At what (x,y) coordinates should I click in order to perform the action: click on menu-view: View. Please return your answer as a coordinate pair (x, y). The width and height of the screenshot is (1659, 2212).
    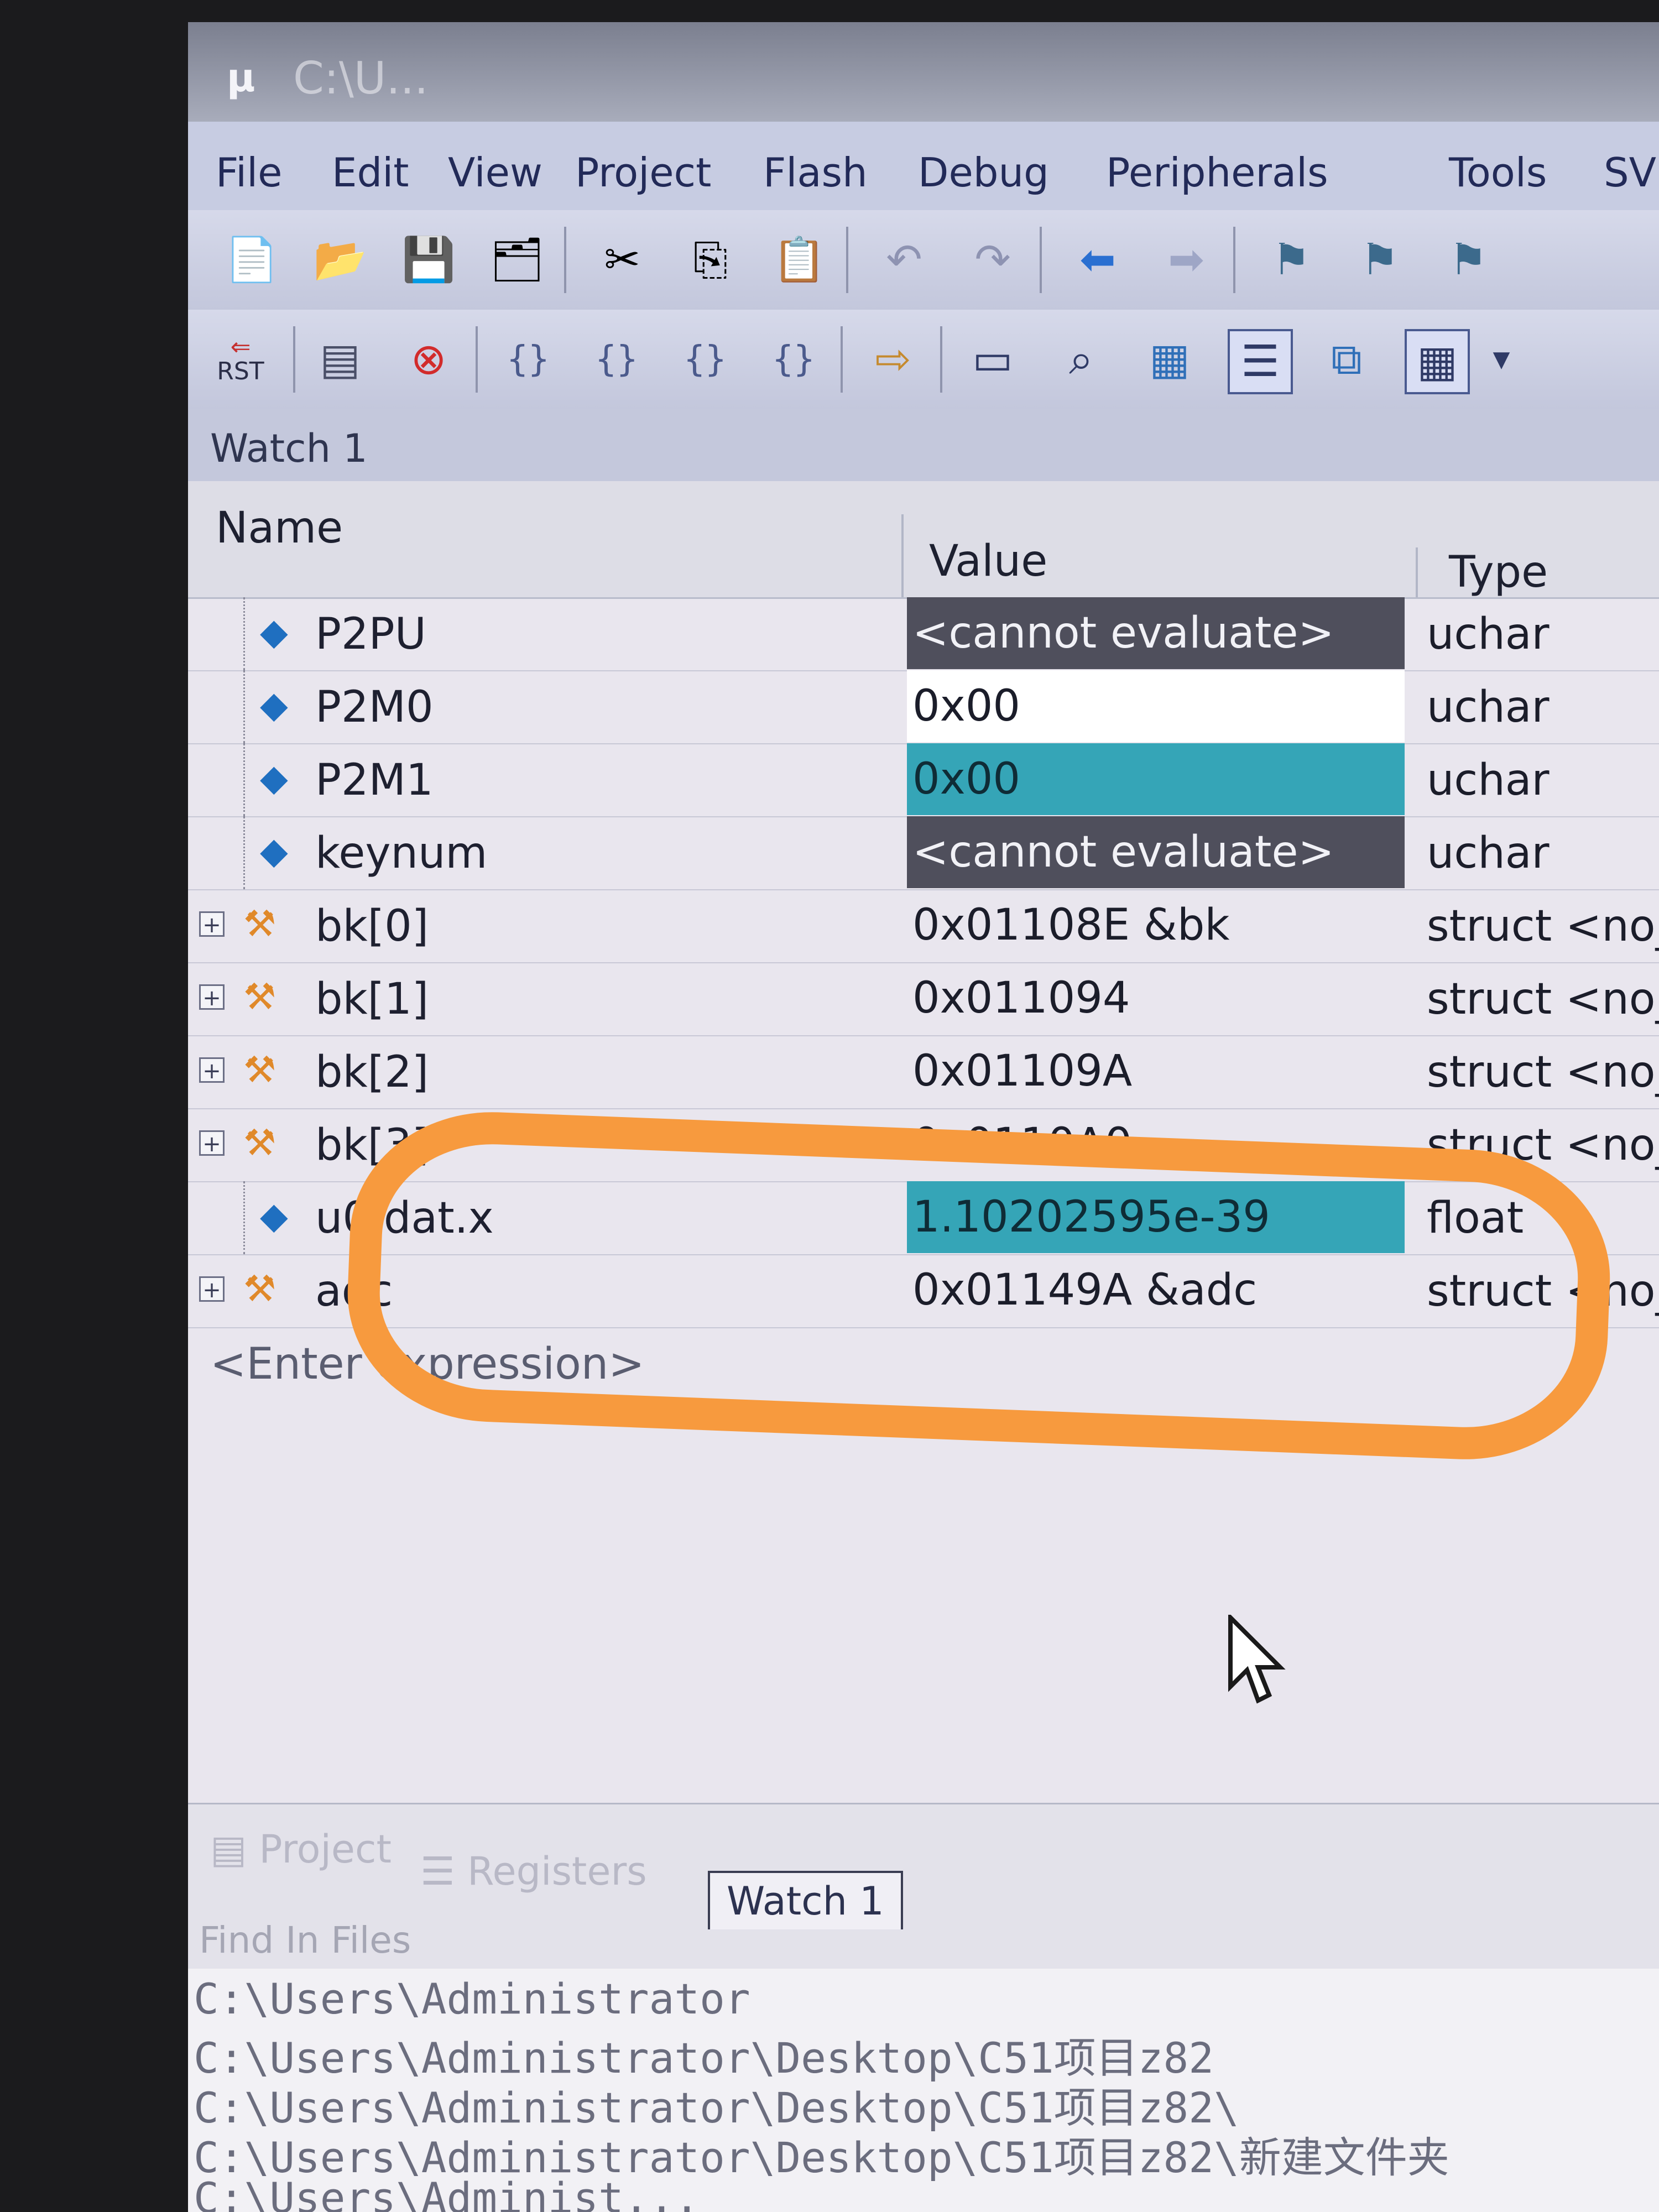
    Looking at the image, I should click on (495, 173).